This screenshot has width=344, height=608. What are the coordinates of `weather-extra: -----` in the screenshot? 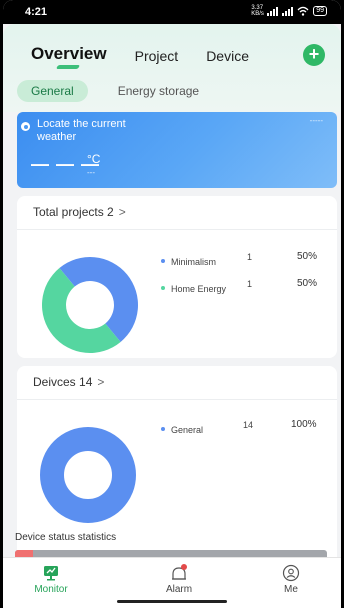 It's located at (316, 120).